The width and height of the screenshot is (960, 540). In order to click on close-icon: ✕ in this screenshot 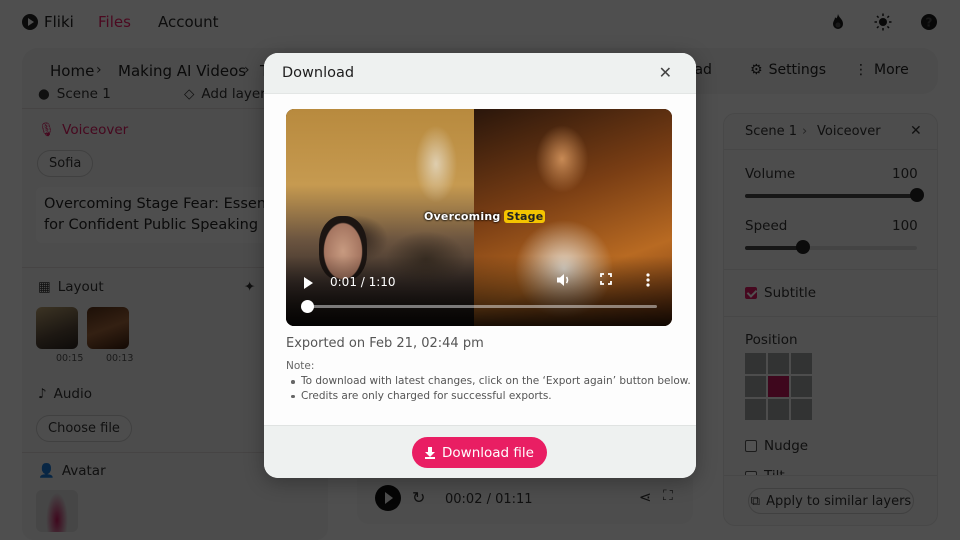, I will do `click(665, 72)`.